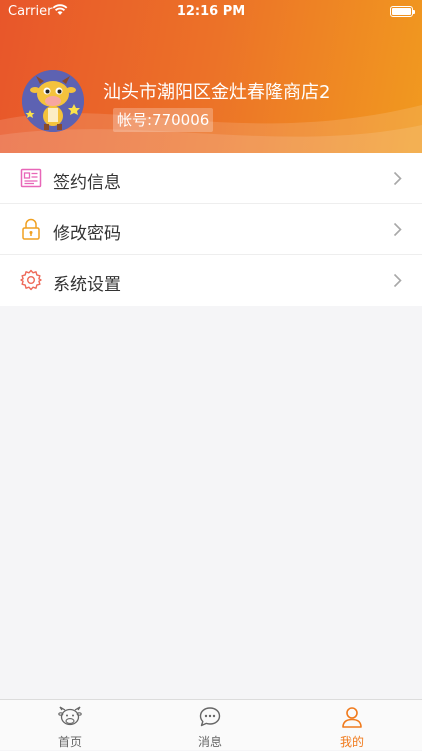 This screenshot has width=422, height=751. I want to click on clock: 12:16 PM, so click(211, 11).